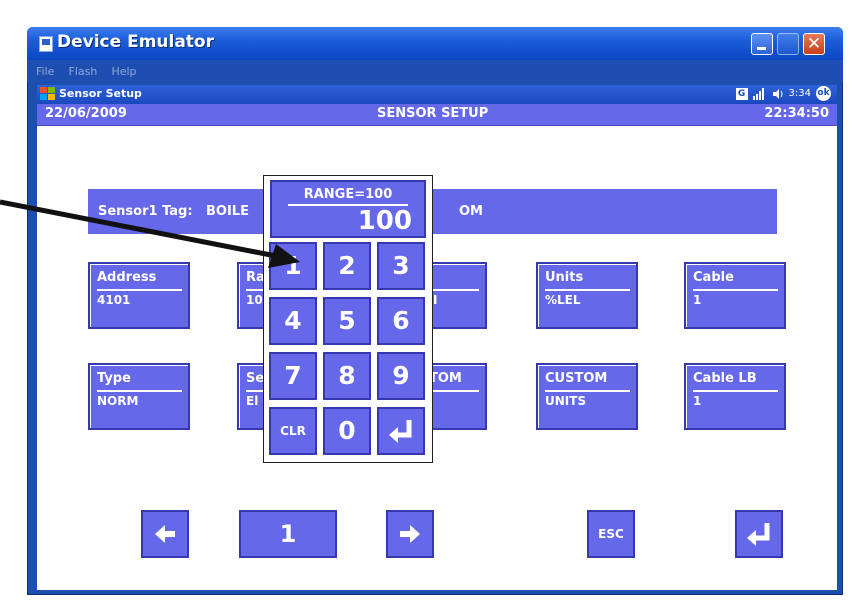  What do you see at coordinates (777, 93) in the screenshot?
I see `speaker-icon` at bounding box center [777, 93].